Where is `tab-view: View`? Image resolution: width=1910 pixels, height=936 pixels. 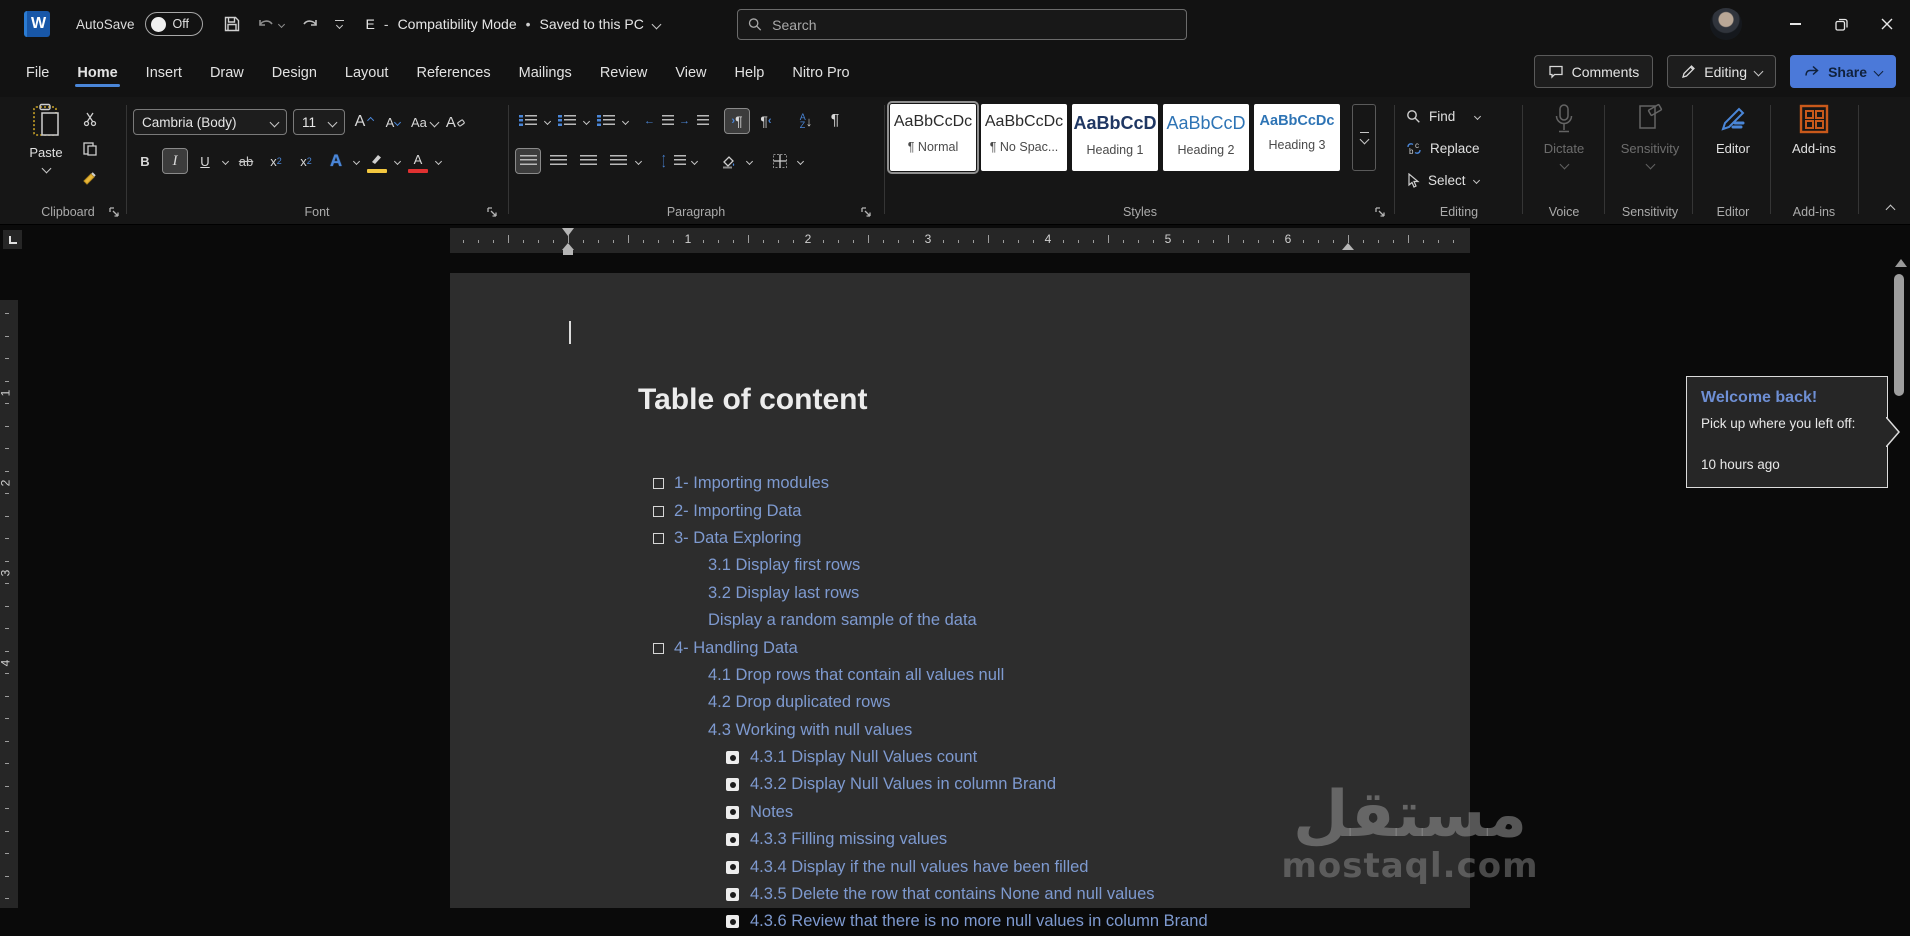 tab-view: View is located at coordinates (690, 73).